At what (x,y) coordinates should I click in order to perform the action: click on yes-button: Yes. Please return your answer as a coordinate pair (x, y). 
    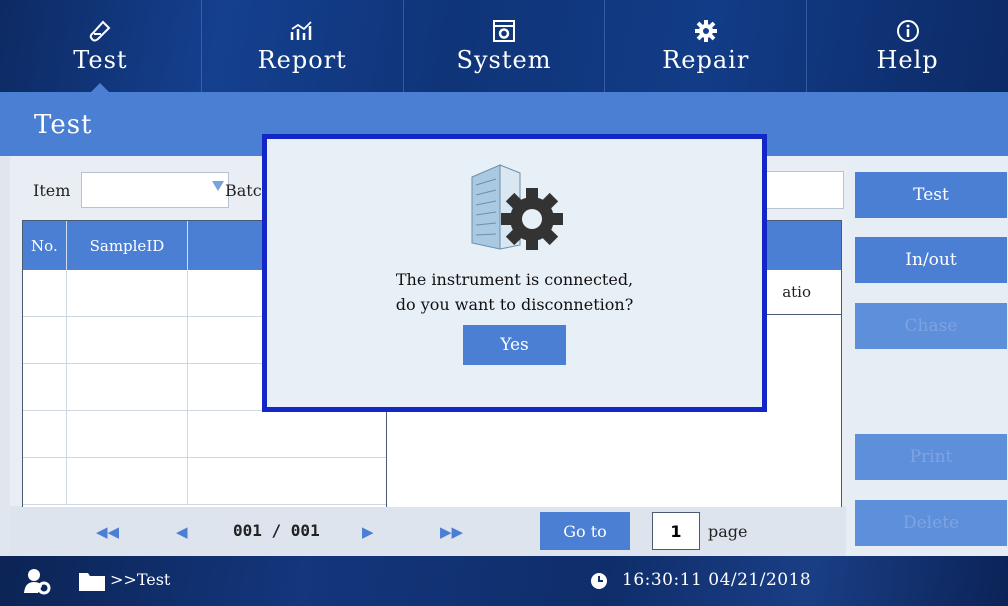
    Looking at the image, I should click on (514, 345).